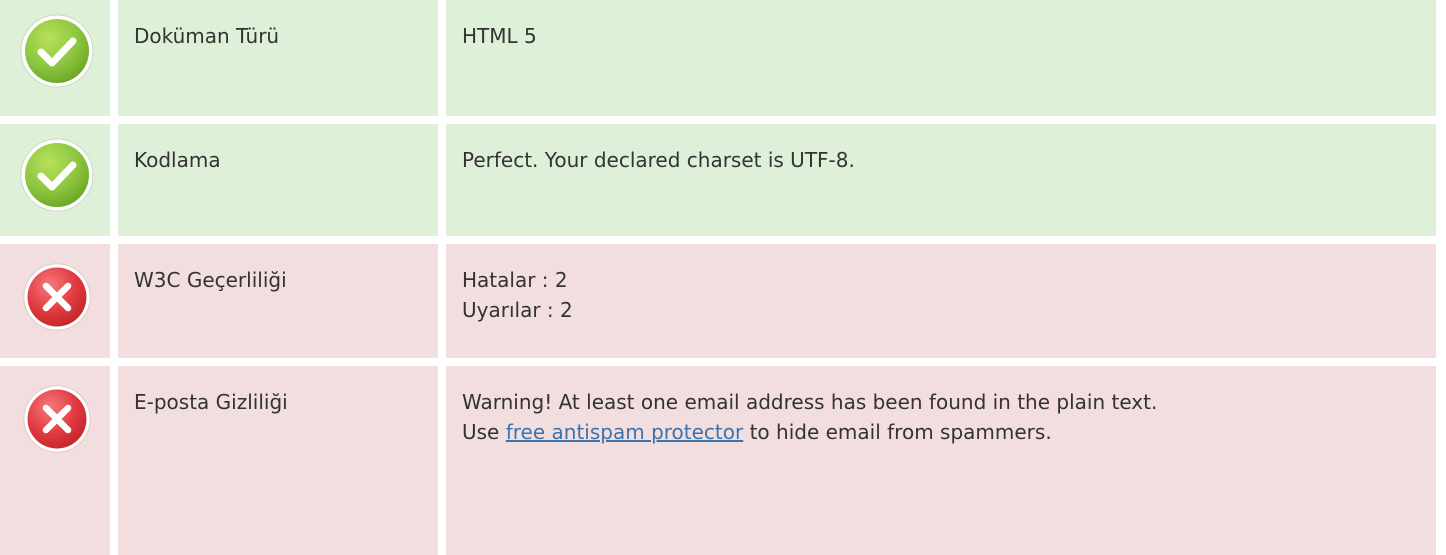  I want to click on row-label: E-posta Gizliliği, so click(211, 402).